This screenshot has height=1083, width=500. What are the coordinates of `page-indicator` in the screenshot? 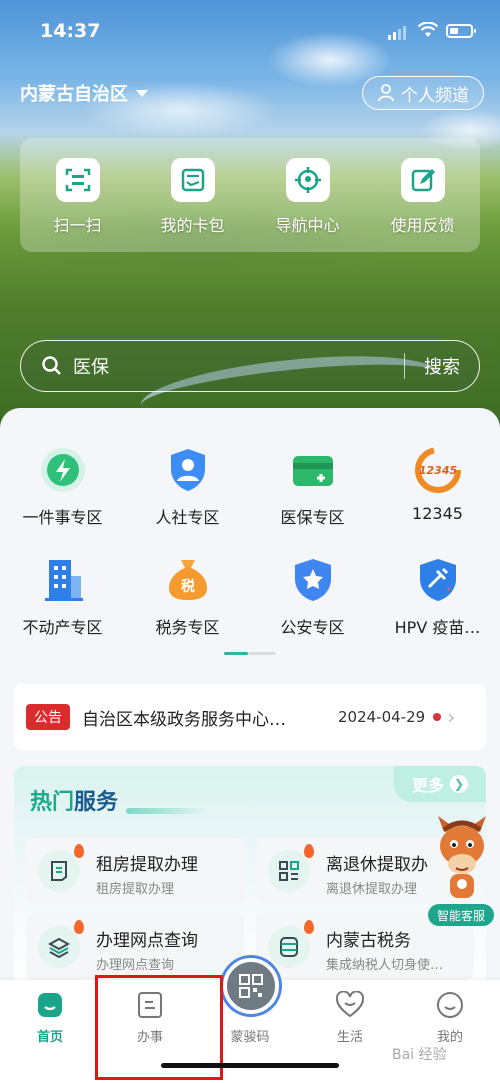 It's located at (250, 653).